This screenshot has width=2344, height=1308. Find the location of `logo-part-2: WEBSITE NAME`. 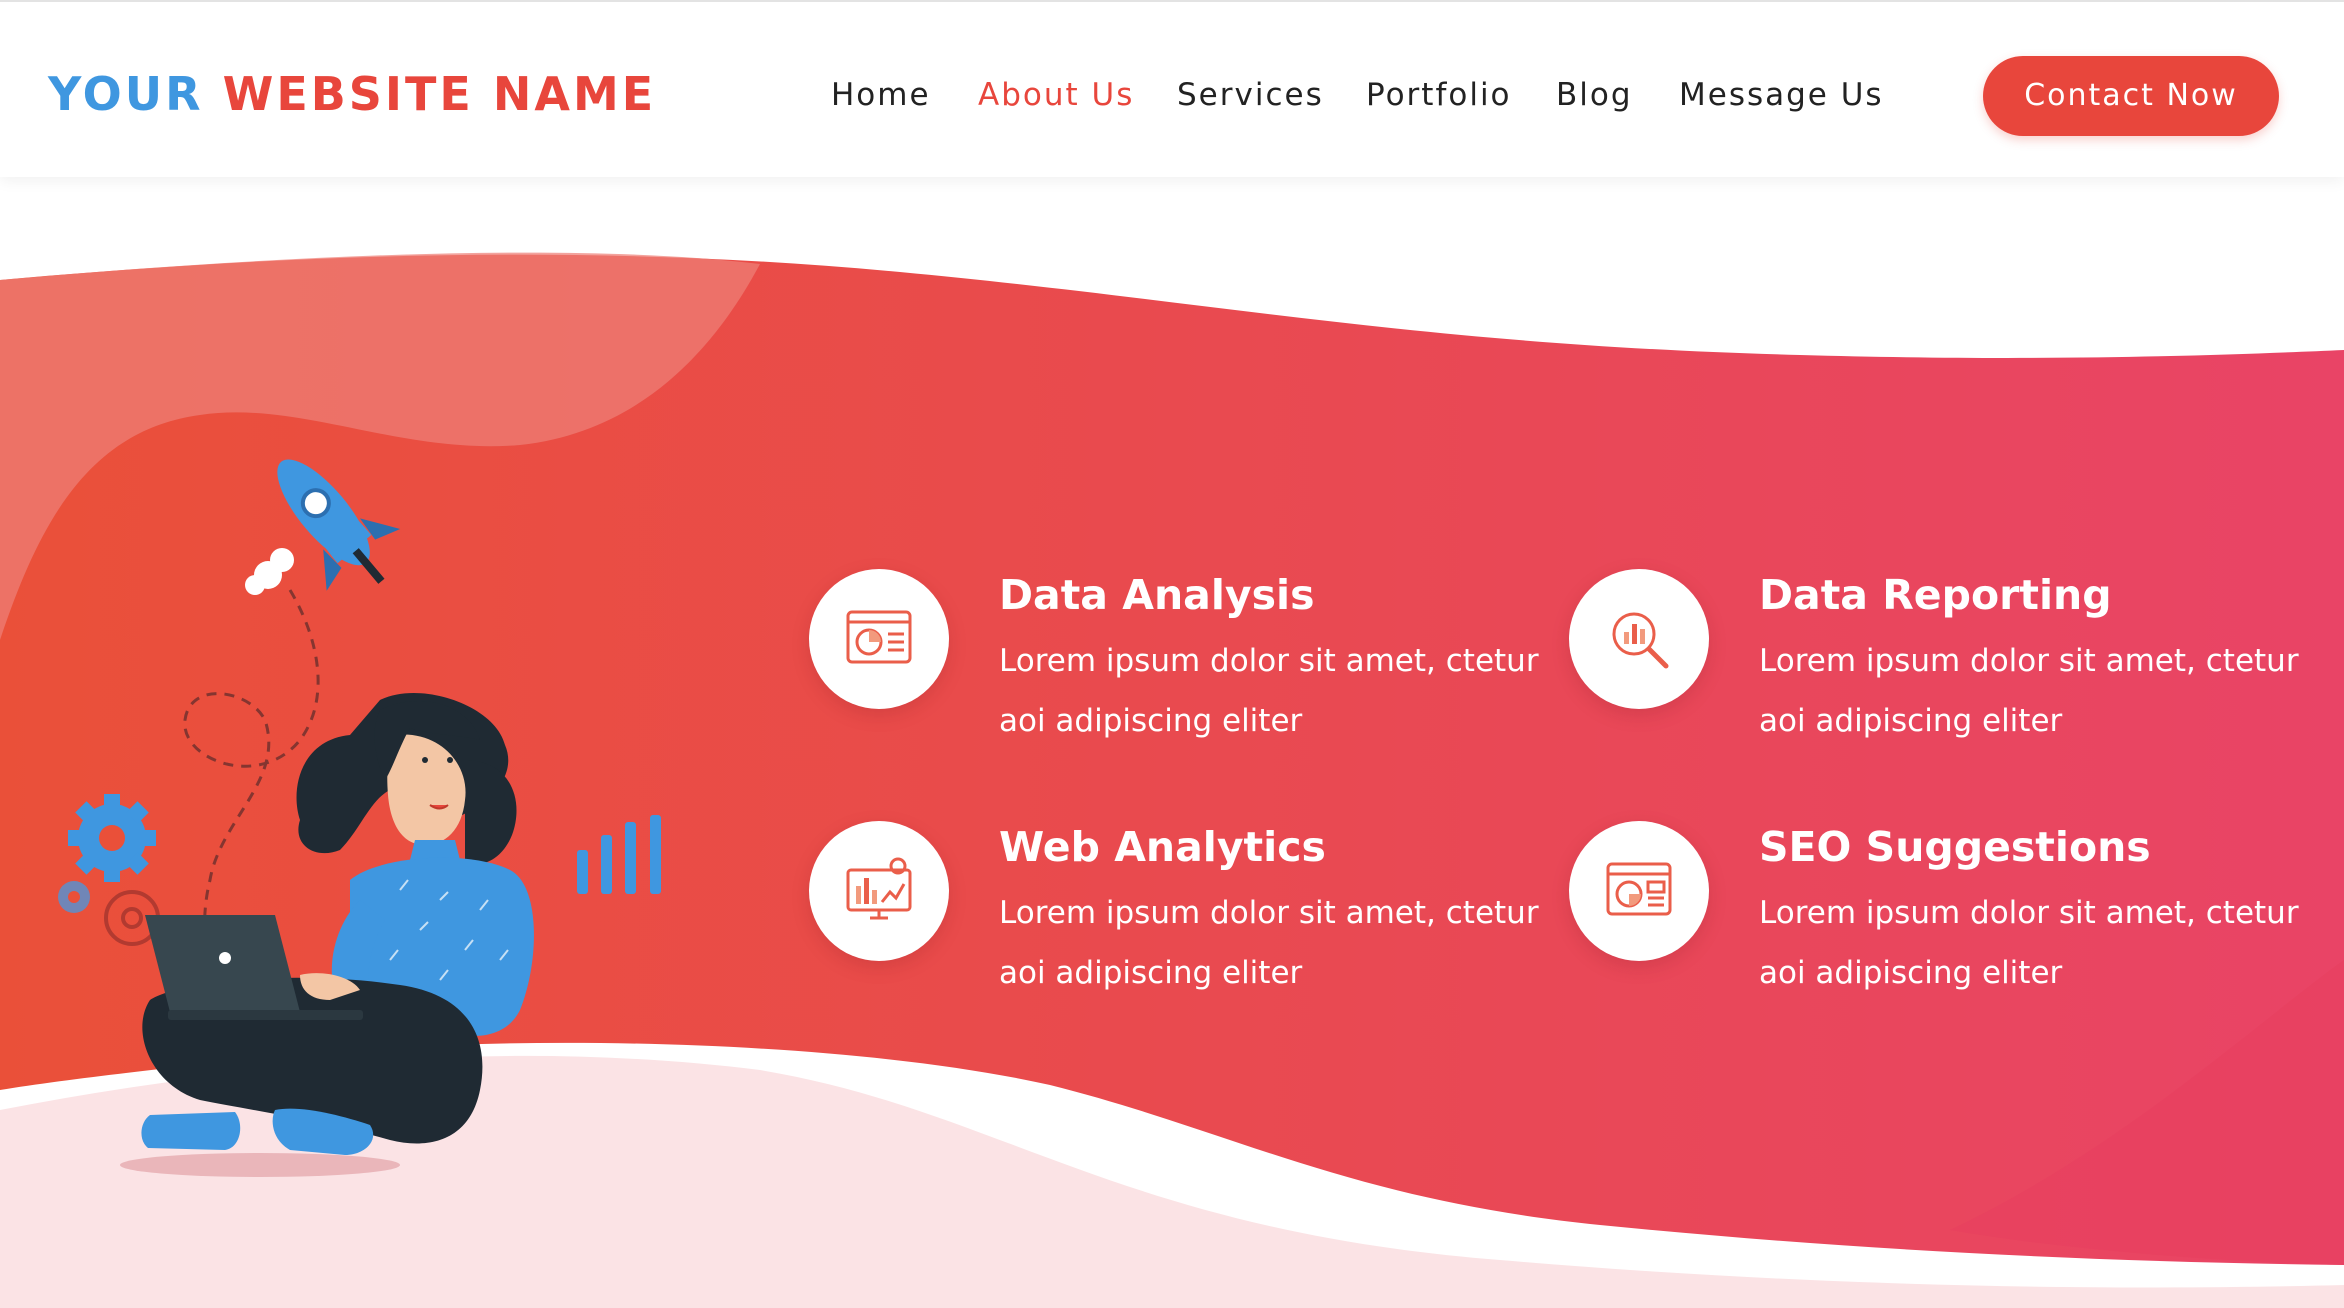

logo-part-2: WEBSITE NAME is located at coordinates (439, 94).